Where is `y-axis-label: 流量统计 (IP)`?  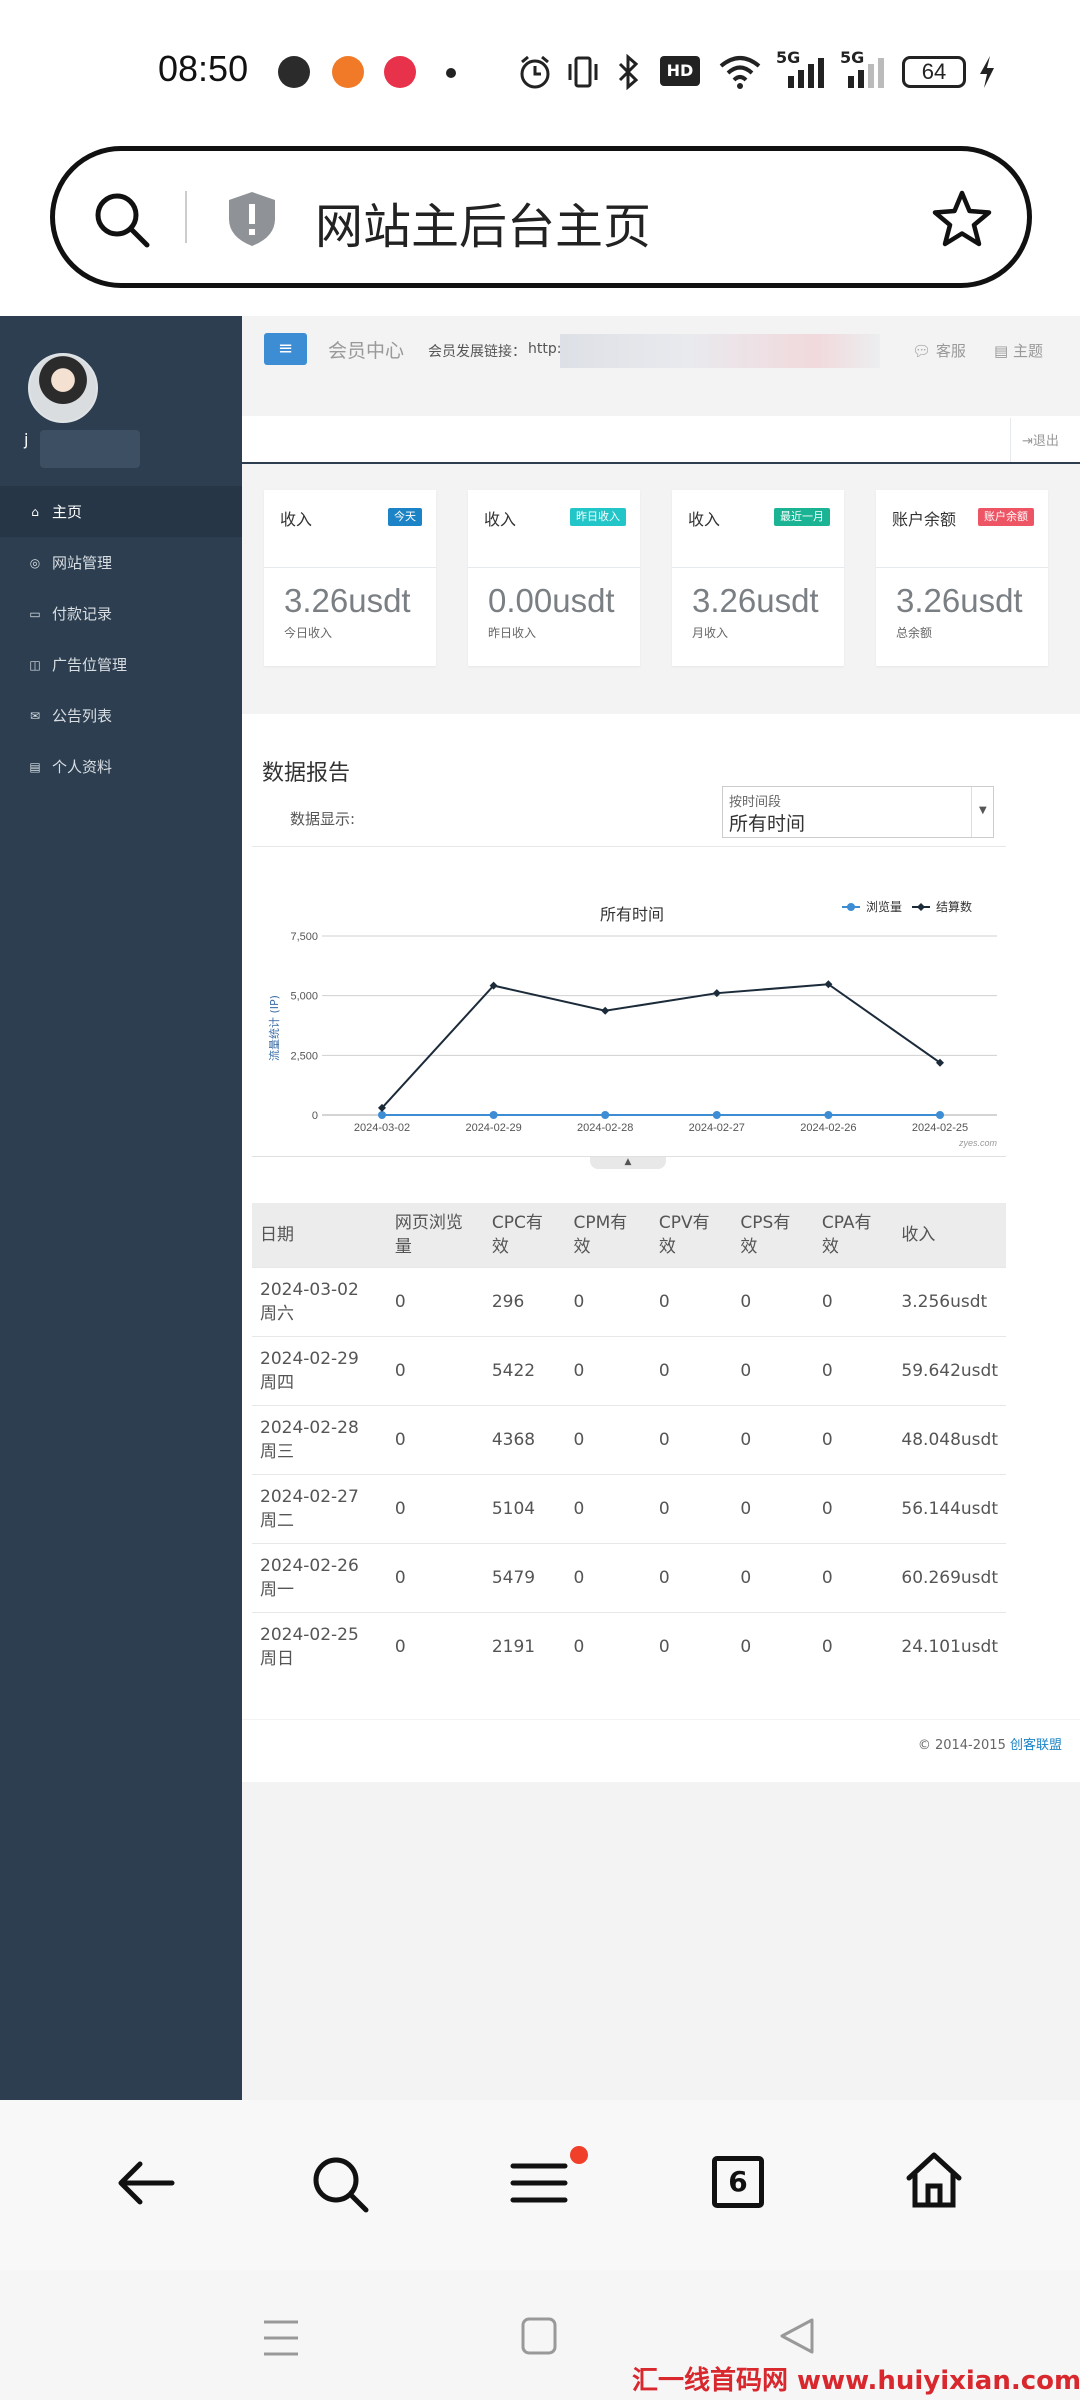
y-axis-label: 流量统计 (IP) is located at coordinates (274, 1028).